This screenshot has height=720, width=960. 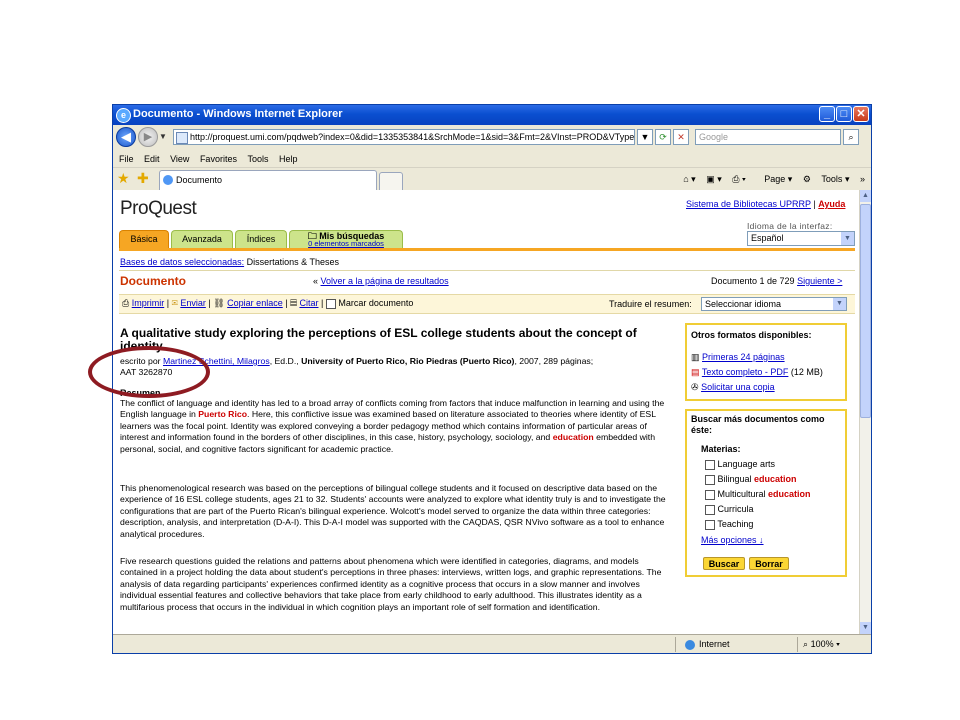 What do you see at coordinates (268, 180) in the screenshot?
I see `tab-documento: Documento` at bounding box center [268, 180].